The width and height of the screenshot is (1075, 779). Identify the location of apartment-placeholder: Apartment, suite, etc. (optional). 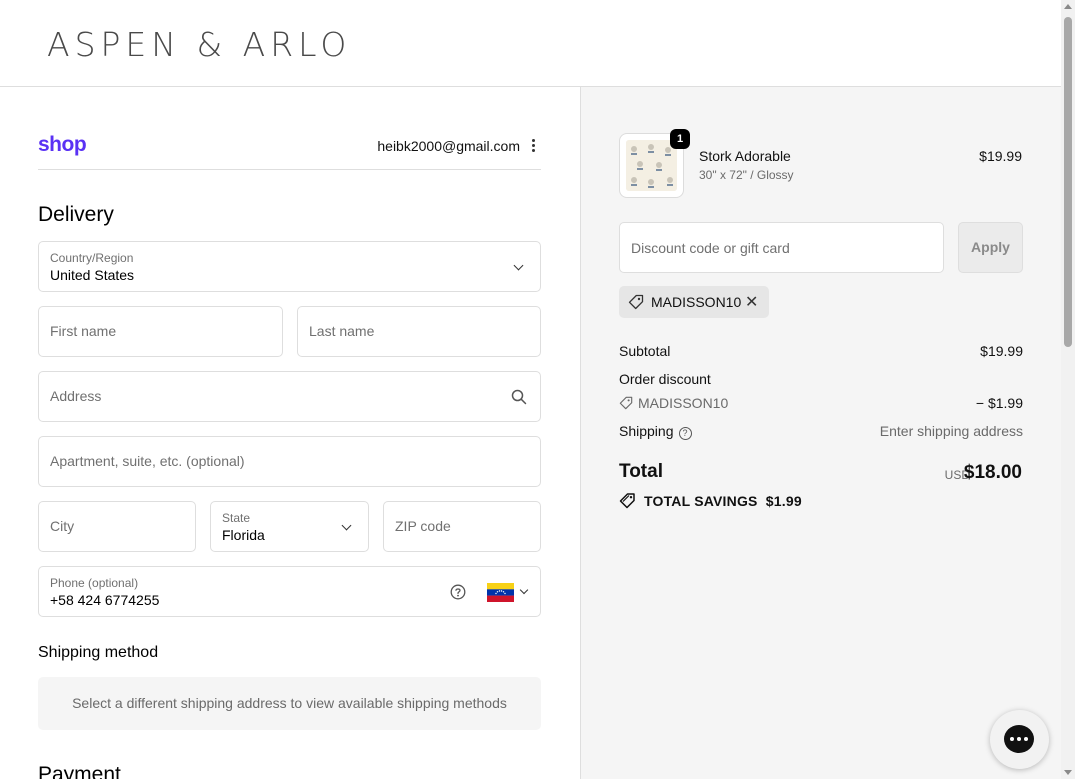
(147, 461).